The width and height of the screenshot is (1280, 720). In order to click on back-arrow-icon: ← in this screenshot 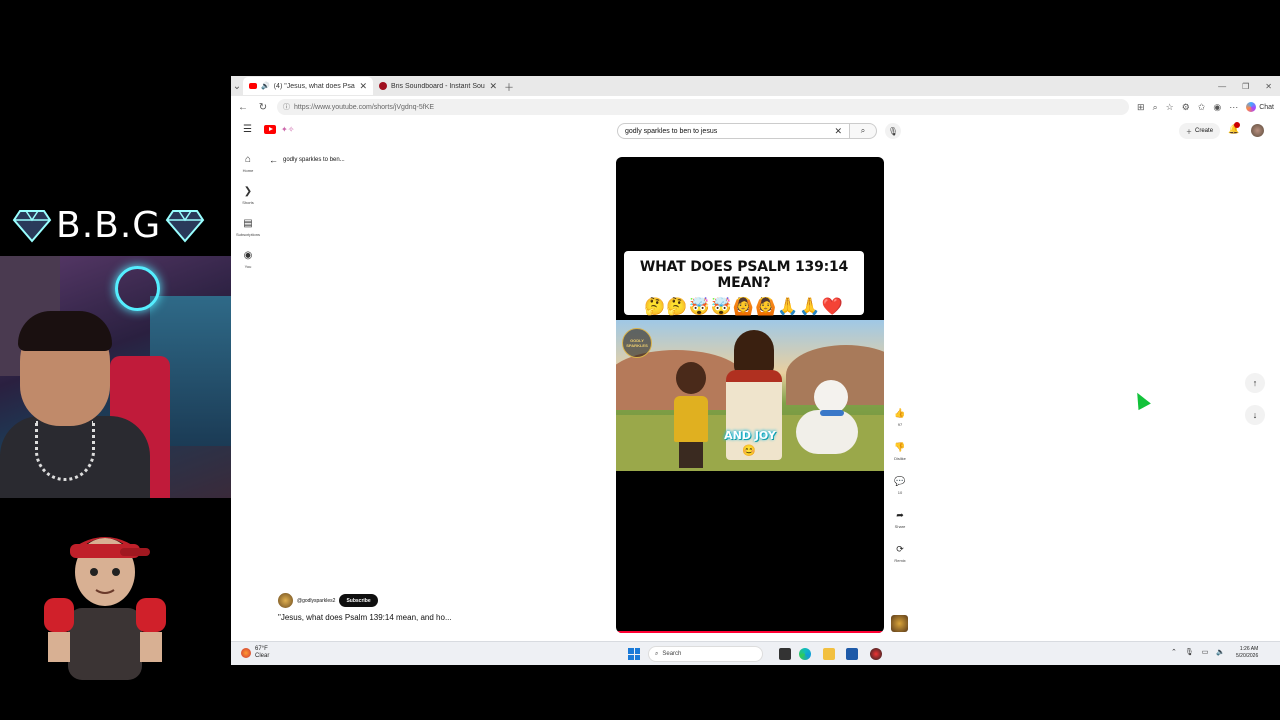, I will do `click(273, 160)`.